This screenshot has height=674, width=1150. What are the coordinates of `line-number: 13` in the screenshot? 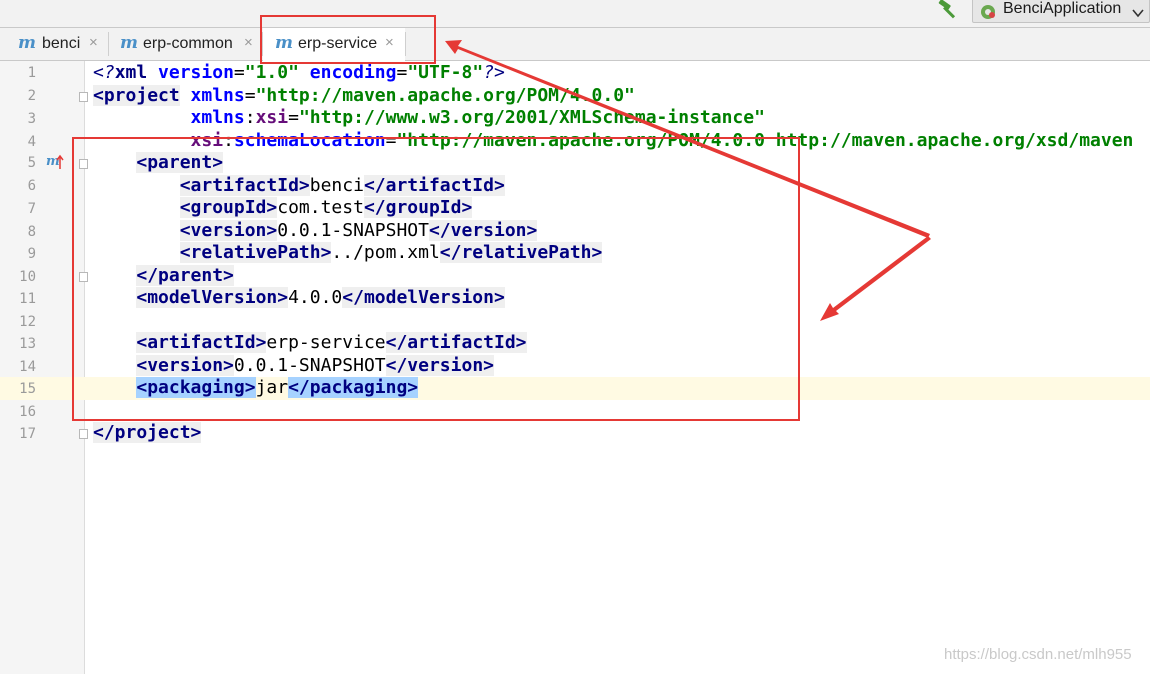 It's located at (27, 344).